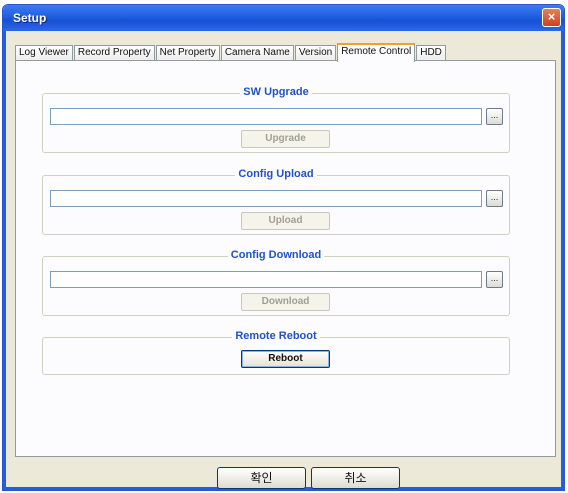 The image size is (568, 493). Describe the element at coordinates (257, 53) in the screenshot. I see `tab-camera-name: Camera Name` at that location.